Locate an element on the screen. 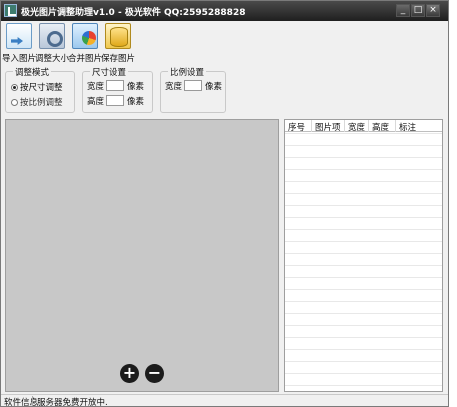 The width and height of the screenshot is (457, 407). resize-button: 调整大小 is located at coordinates (52, 43).